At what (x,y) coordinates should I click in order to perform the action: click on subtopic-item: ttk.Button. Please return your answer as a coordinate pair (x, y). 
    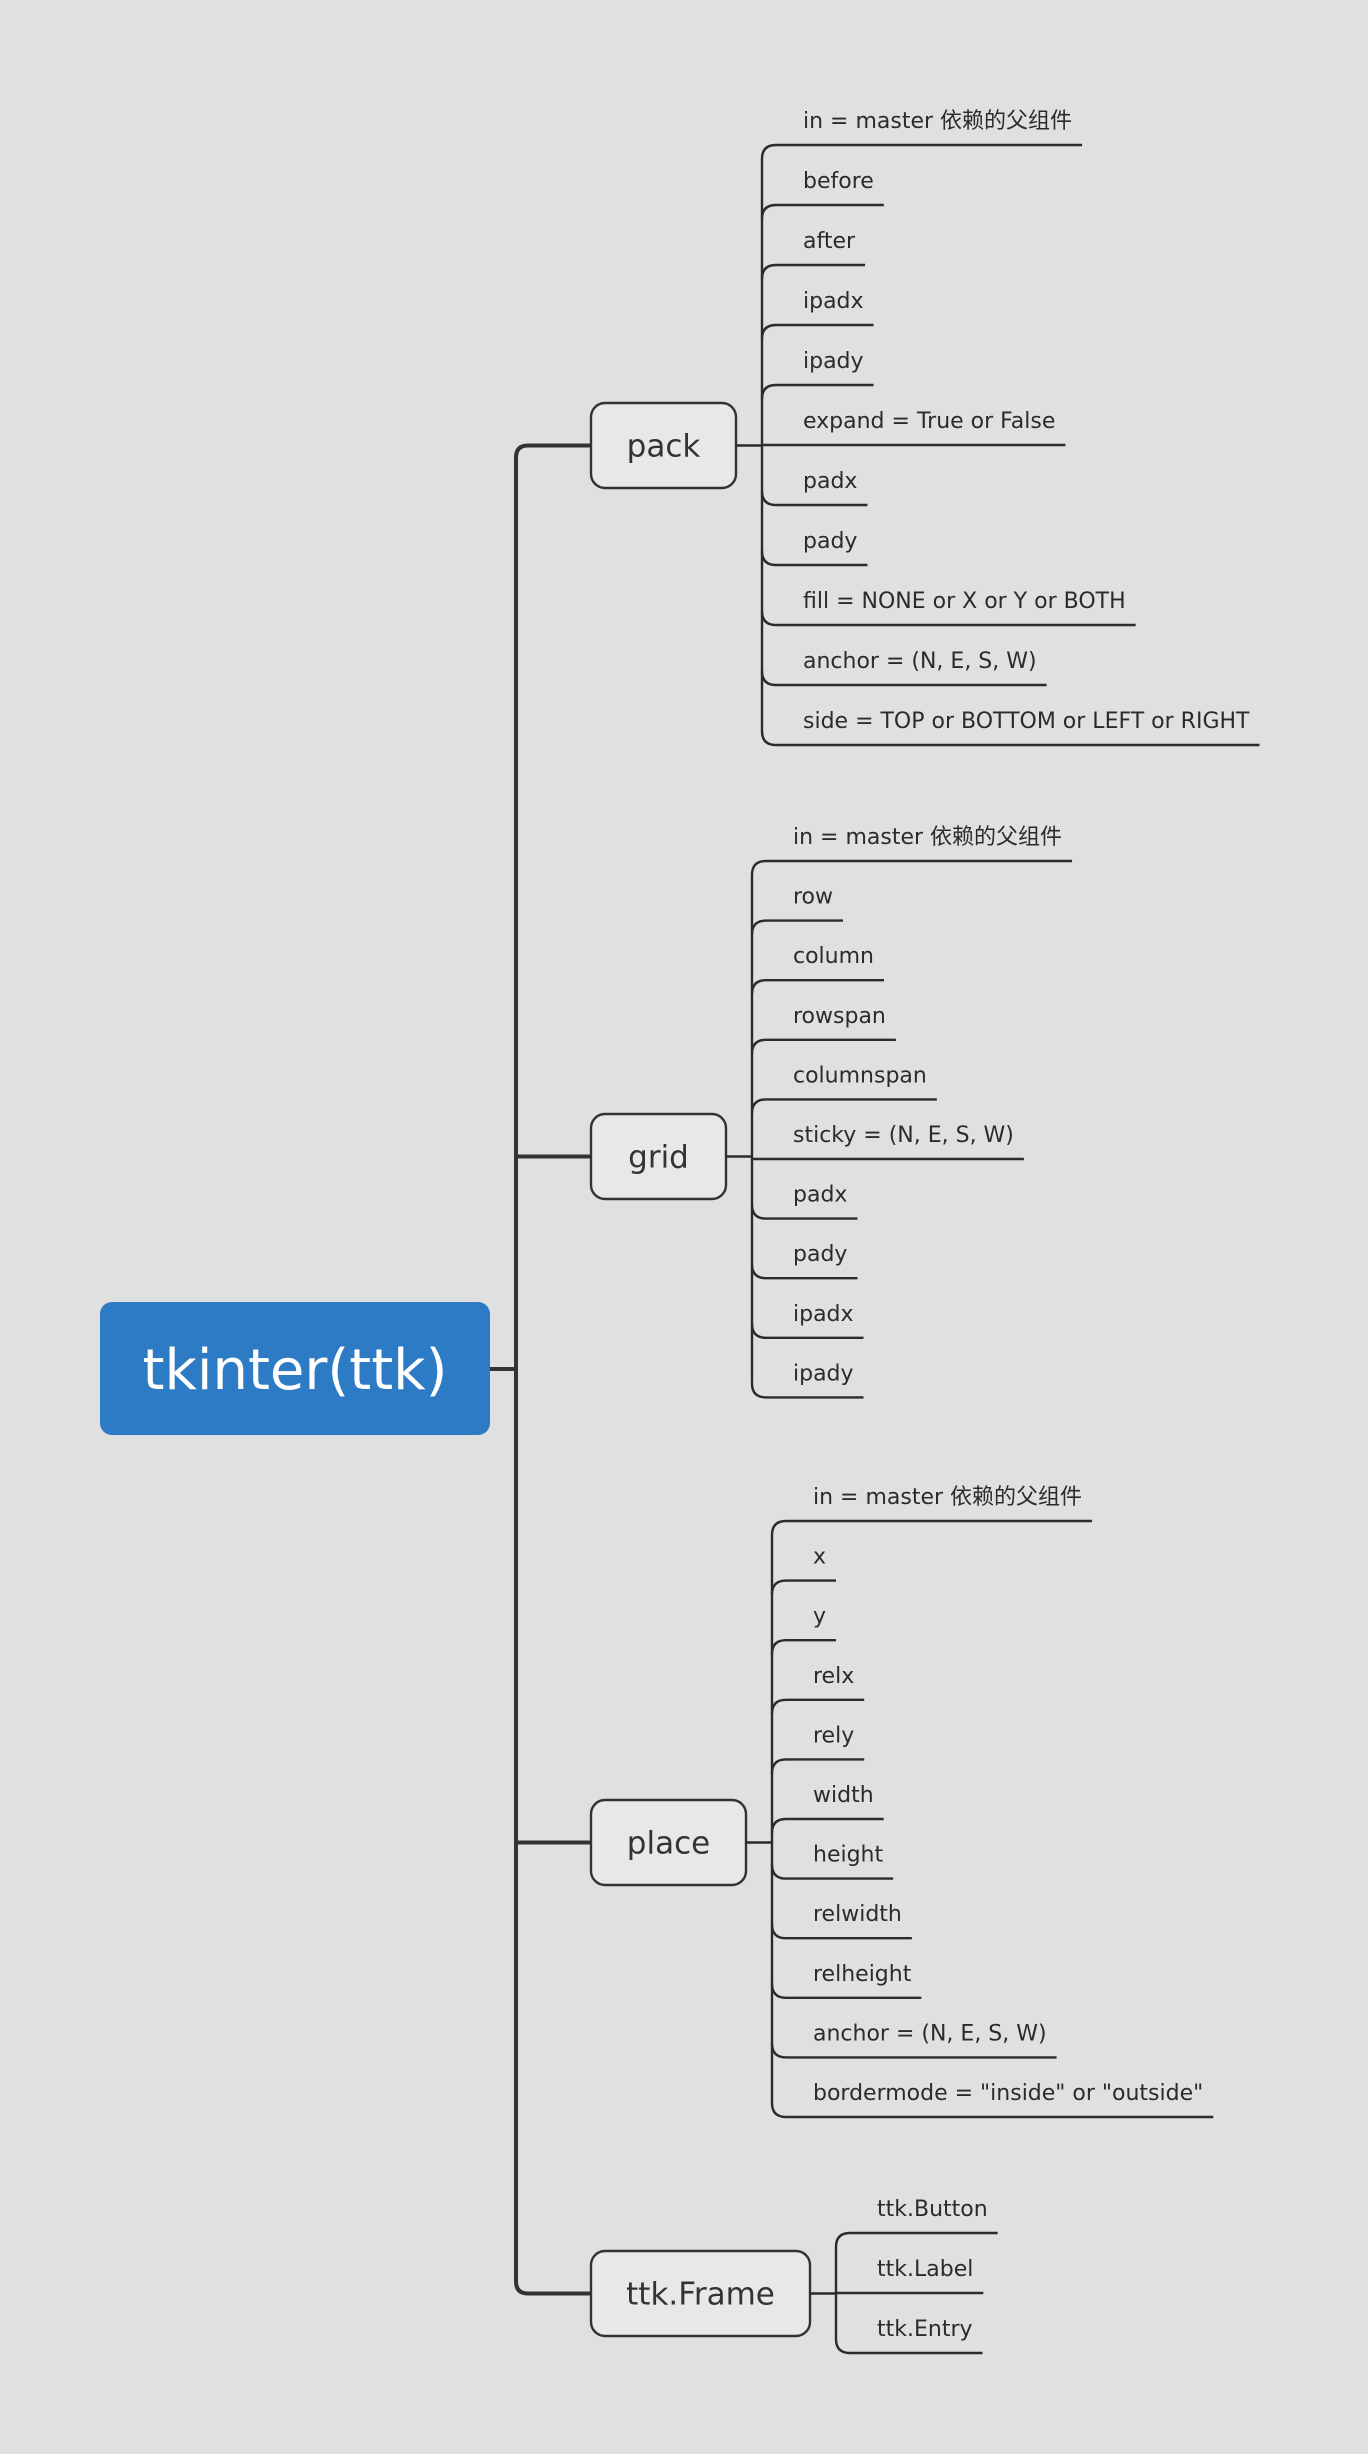
    Looking at the image, I should click on (916, 2222).